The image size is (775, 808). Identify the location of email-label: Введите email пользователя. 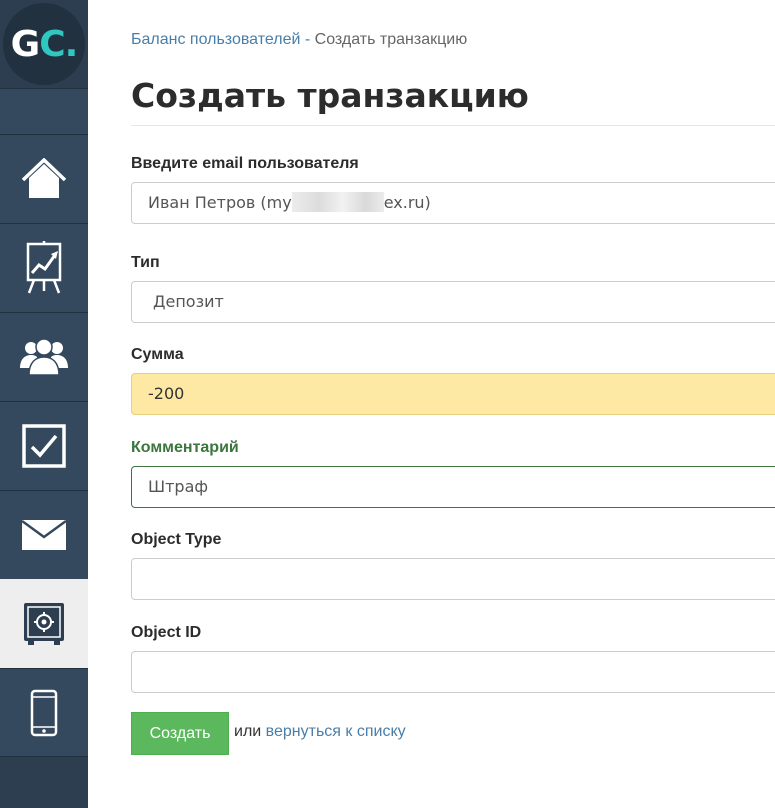
(245, 163).